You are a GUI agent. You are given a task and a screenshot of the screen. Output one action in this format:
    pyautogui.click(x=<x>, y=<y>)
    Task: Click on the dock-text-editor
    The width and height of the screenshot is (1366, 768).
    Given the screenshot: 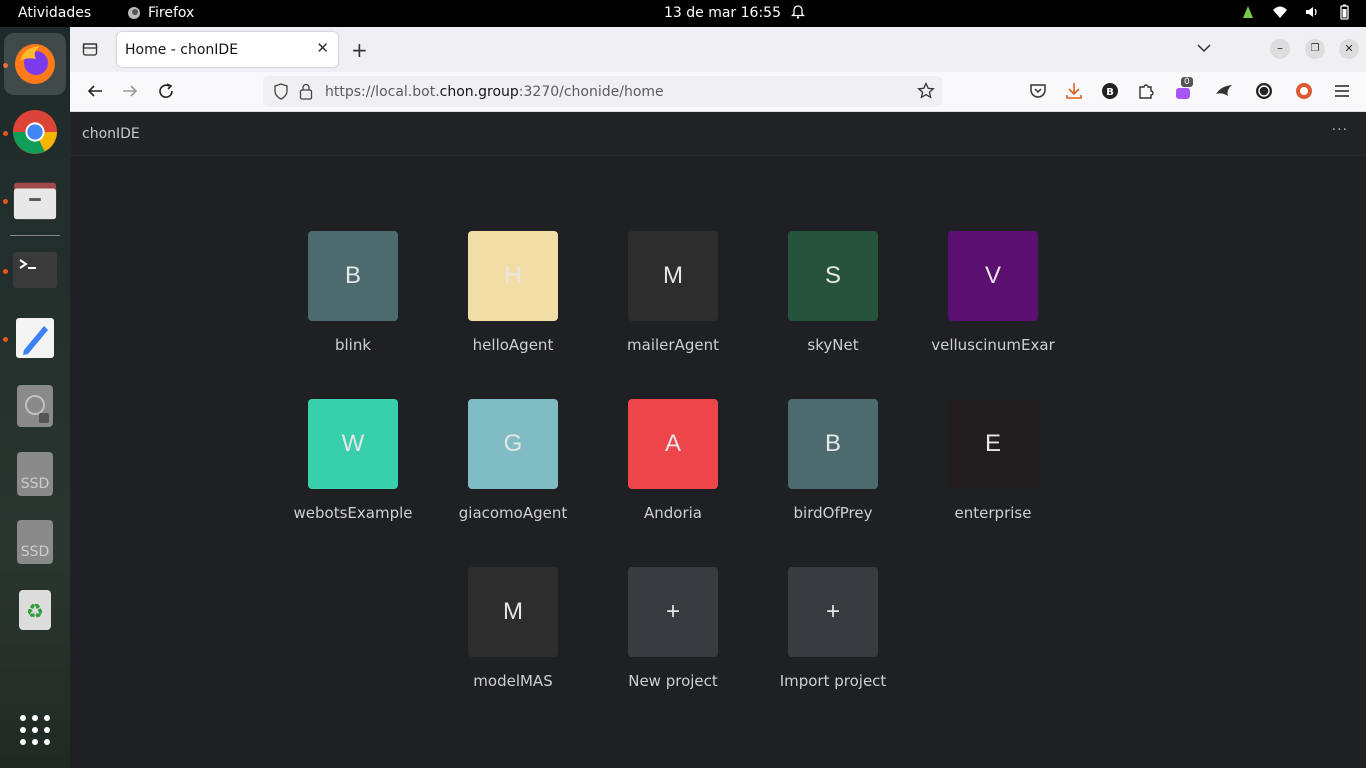 What is the action you would take?
    pyautogui.click(x=35, y=338)
    